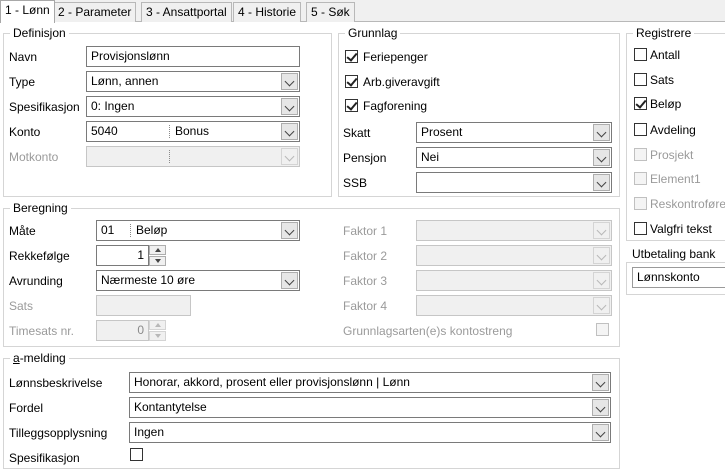 The image size is (725, 471). What do you see at coordinates (22, 82) in the screenshot?
I see `type-label: Type` at bounding box center [22, 82].